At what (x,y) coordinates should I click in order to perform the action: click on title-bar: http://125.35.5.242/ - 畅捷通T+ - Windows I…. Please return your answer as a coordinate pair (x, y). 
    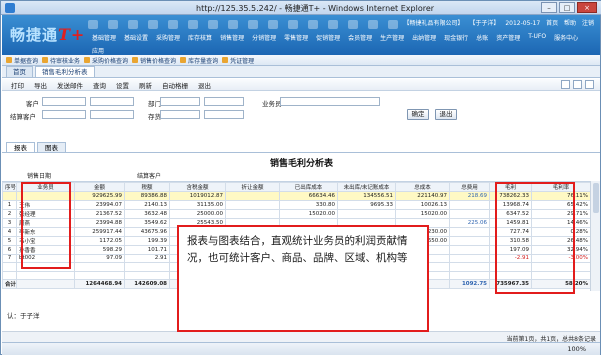
    Looking at the image, I should click on (301, 8).